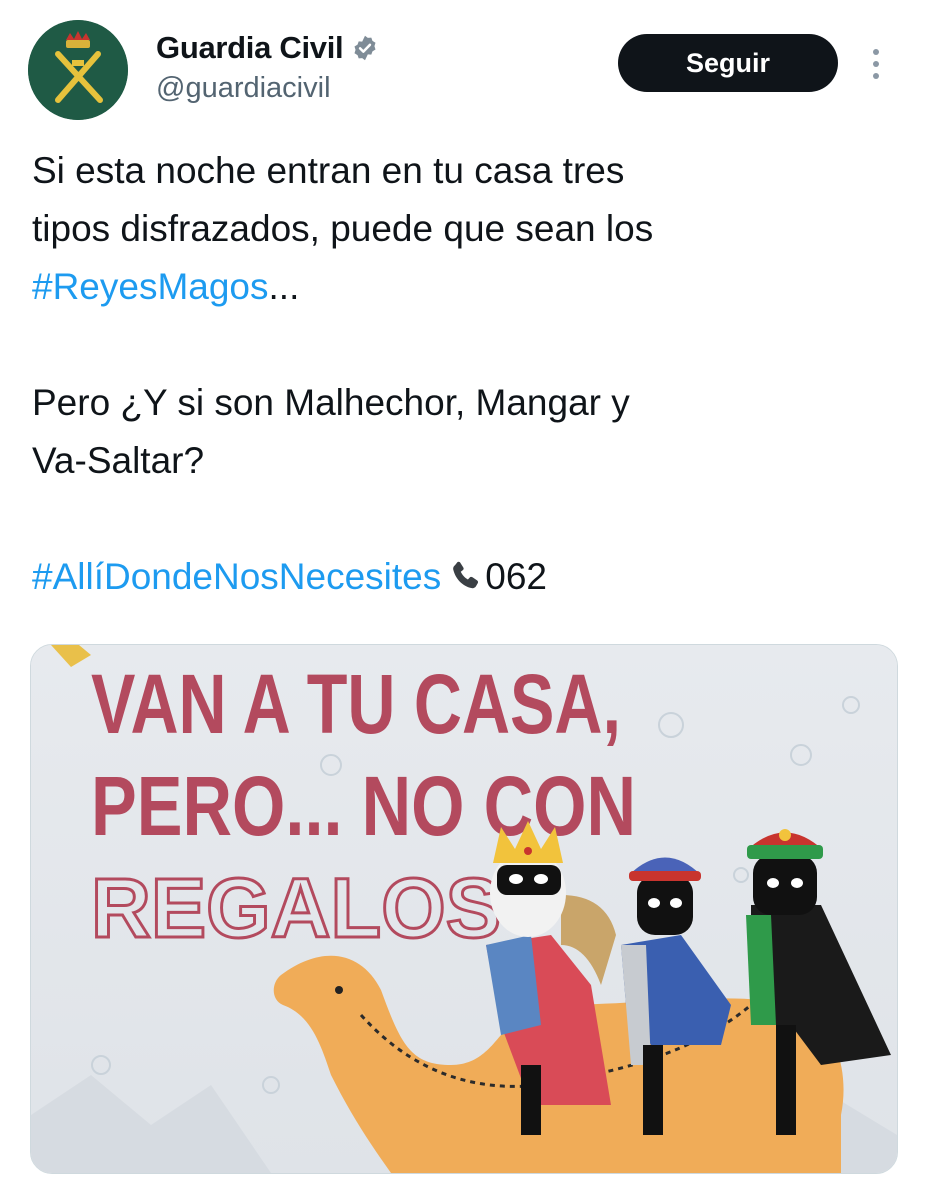 The image size is (925, 1200). What do you see at coordinates (876, 64) in the screenshot?
I see `more-vertical-icon` at bounding box center [876, 64].